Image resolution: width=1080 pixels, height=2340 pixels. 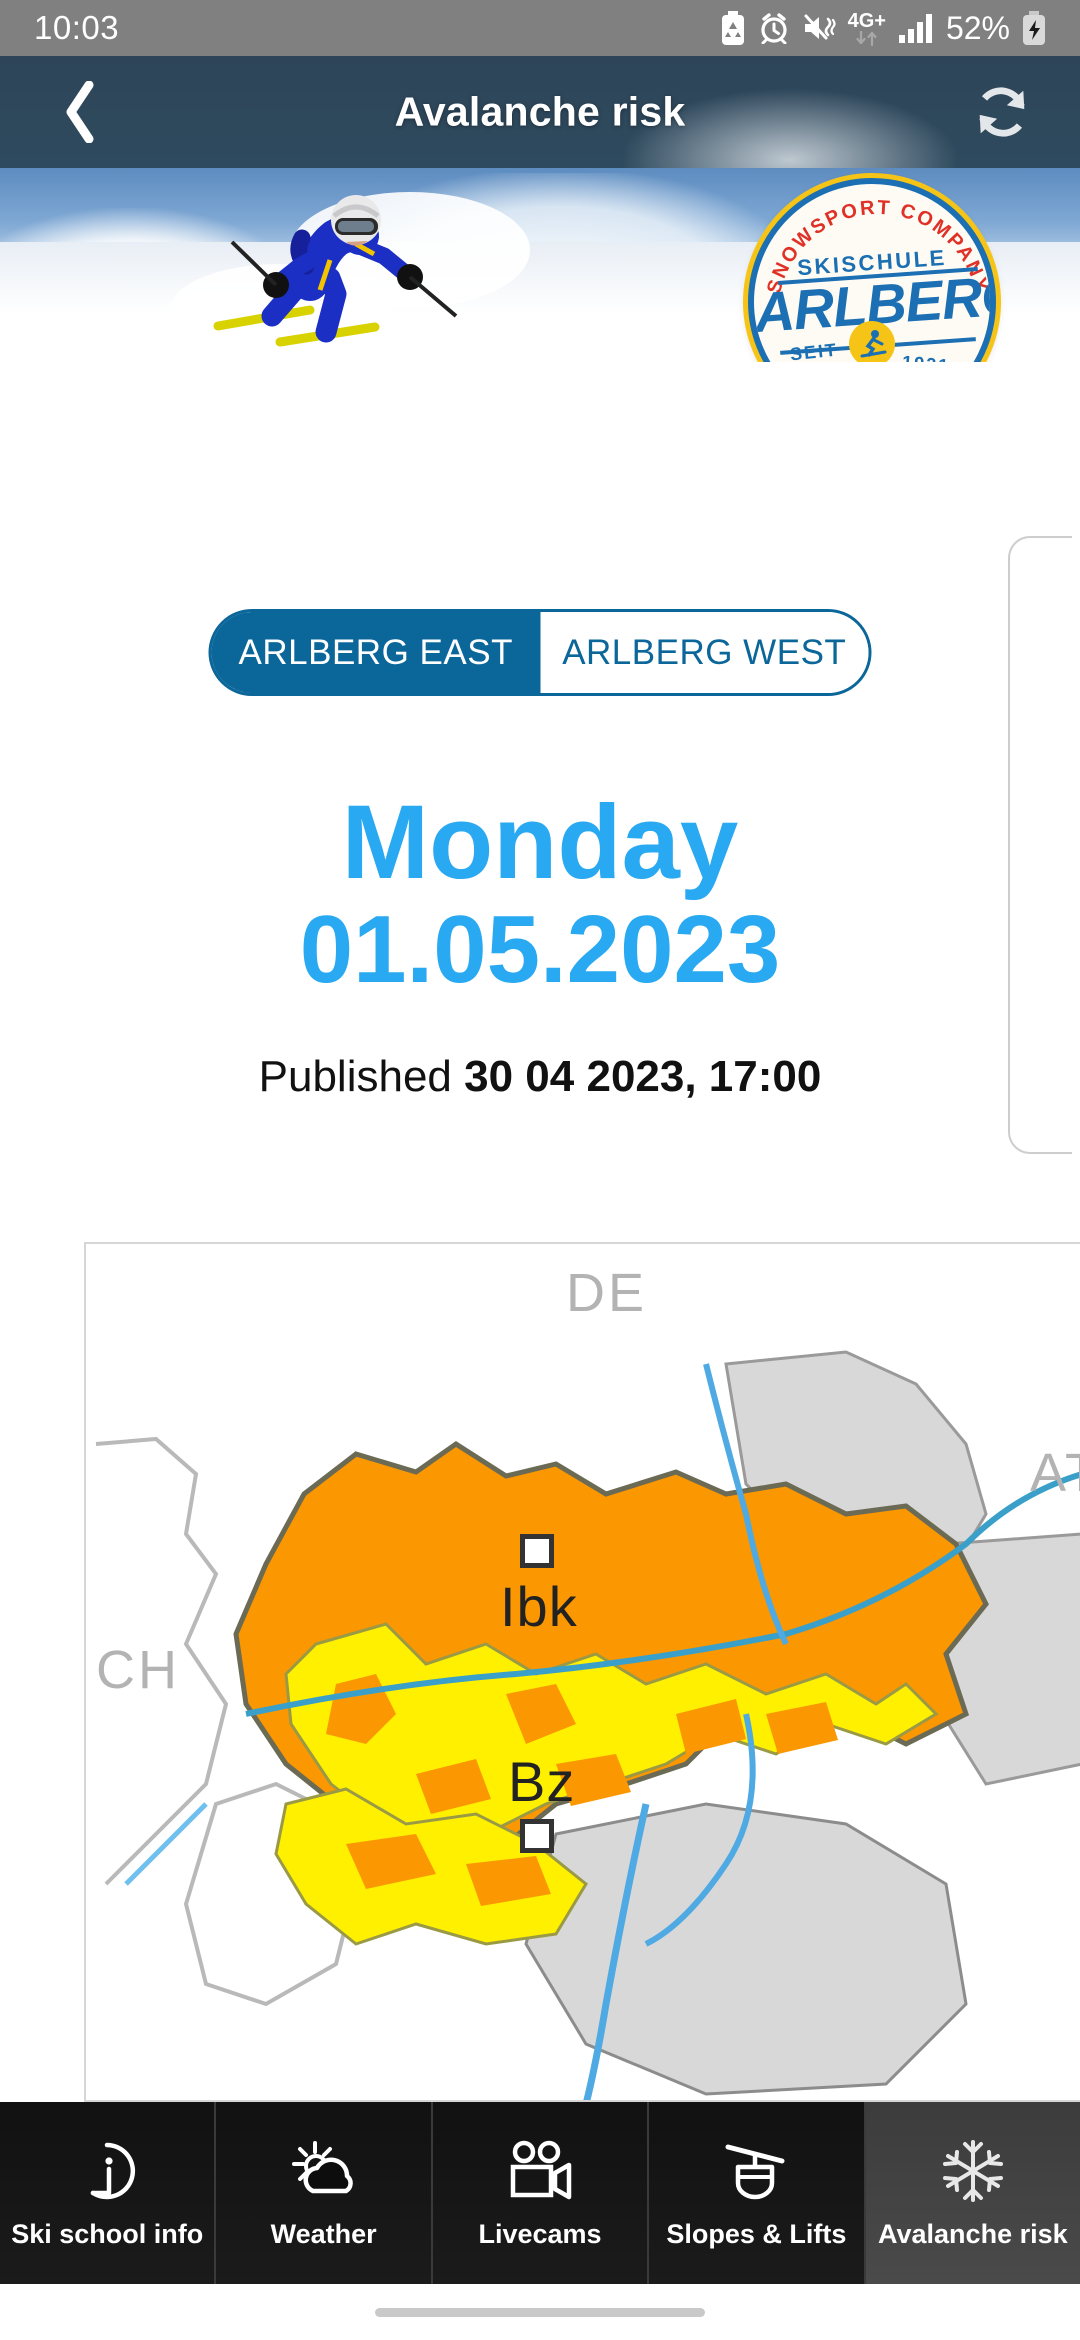 I want to click on skier-photo, so click(x=350, y=274).